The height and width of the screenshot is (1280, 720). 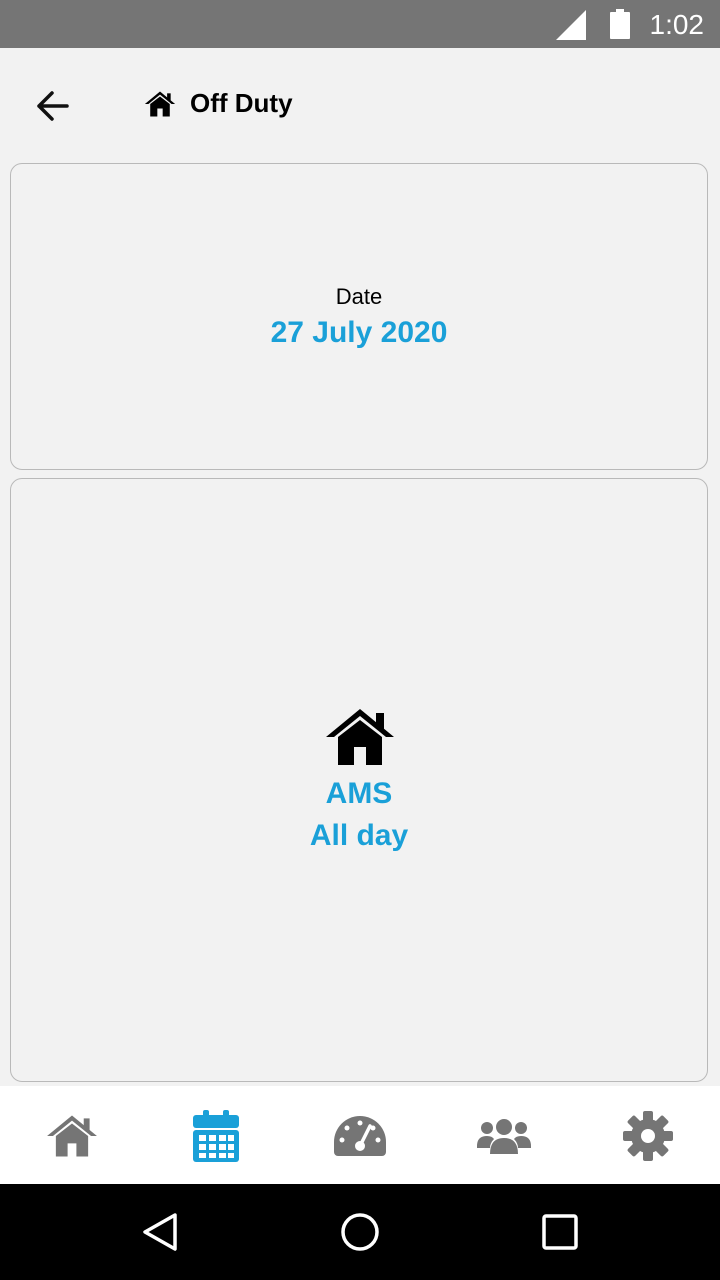 What do you see at coordinates (241, 103) in the screenshot?
I see `page-title: Off Duty` at bounding box center [241, 103].